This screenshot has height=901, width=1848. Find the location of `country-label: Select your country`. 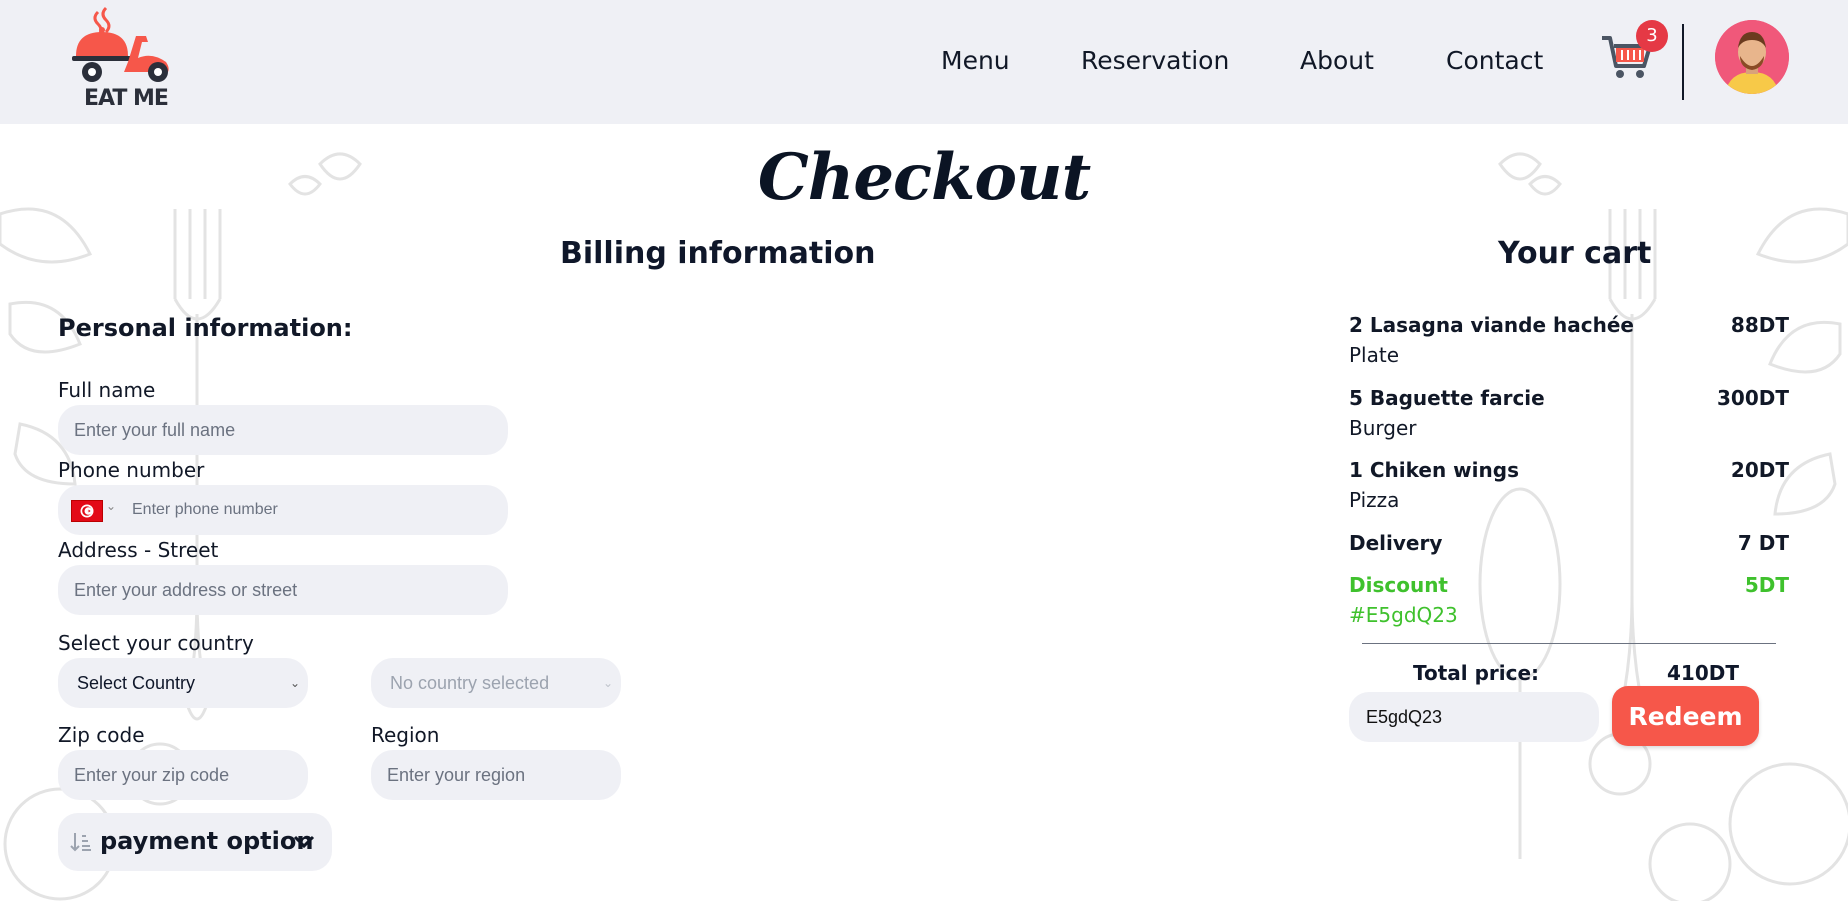

country-label: Select your country is located at coordinates (156, 643).